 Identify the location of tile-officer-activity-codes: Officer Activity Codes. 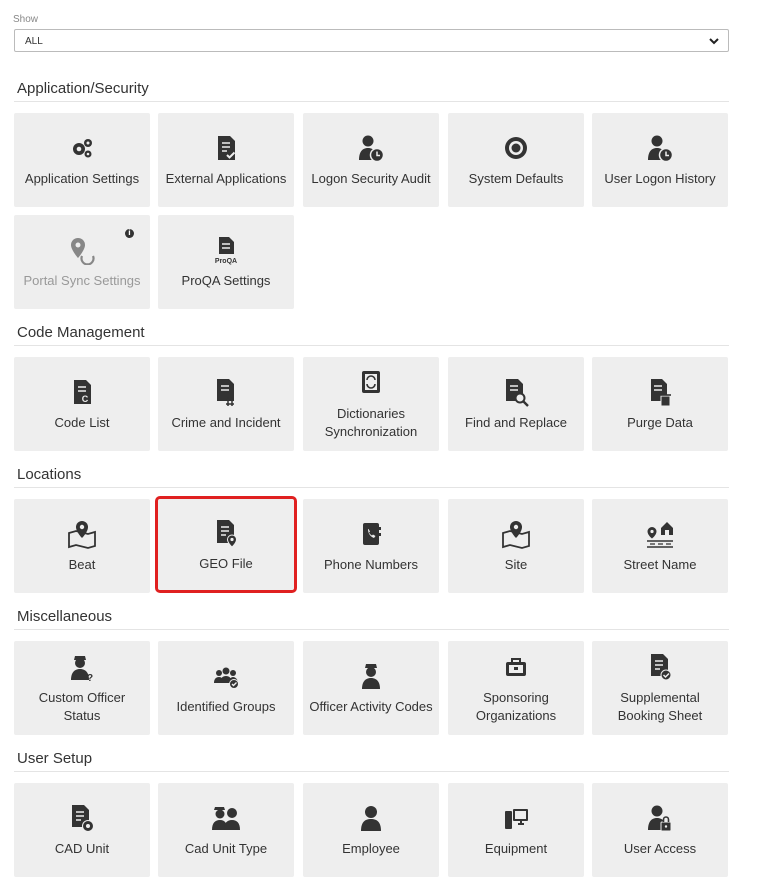
(371, 688).